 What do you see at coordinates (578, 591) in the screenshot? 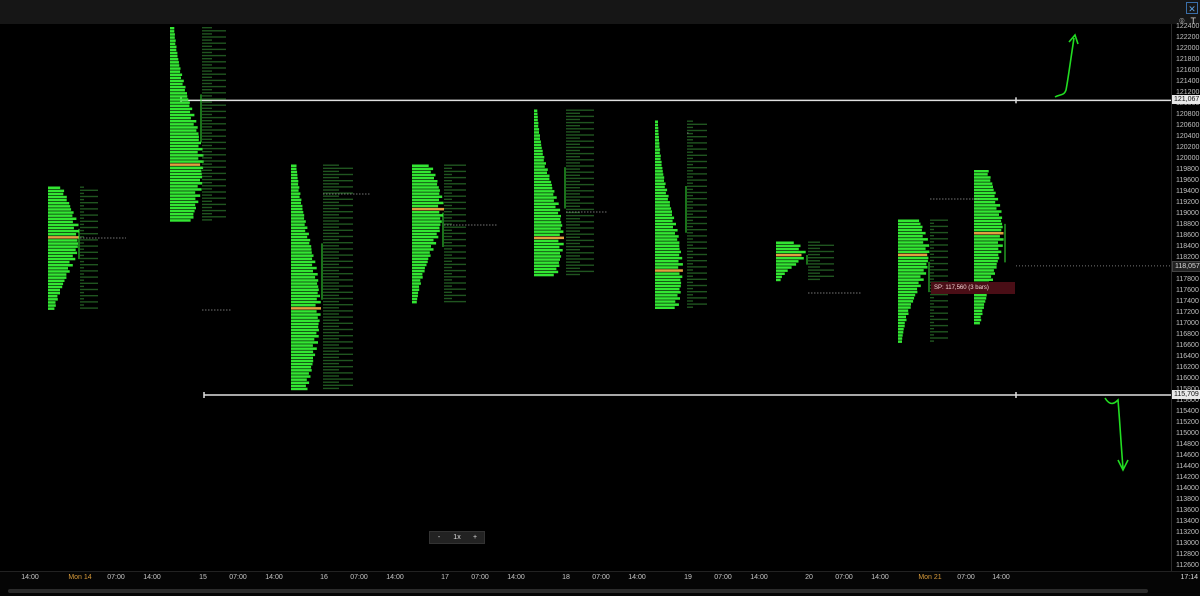
I see `horizontal-scrollbar` at bounding box center [578, 591].